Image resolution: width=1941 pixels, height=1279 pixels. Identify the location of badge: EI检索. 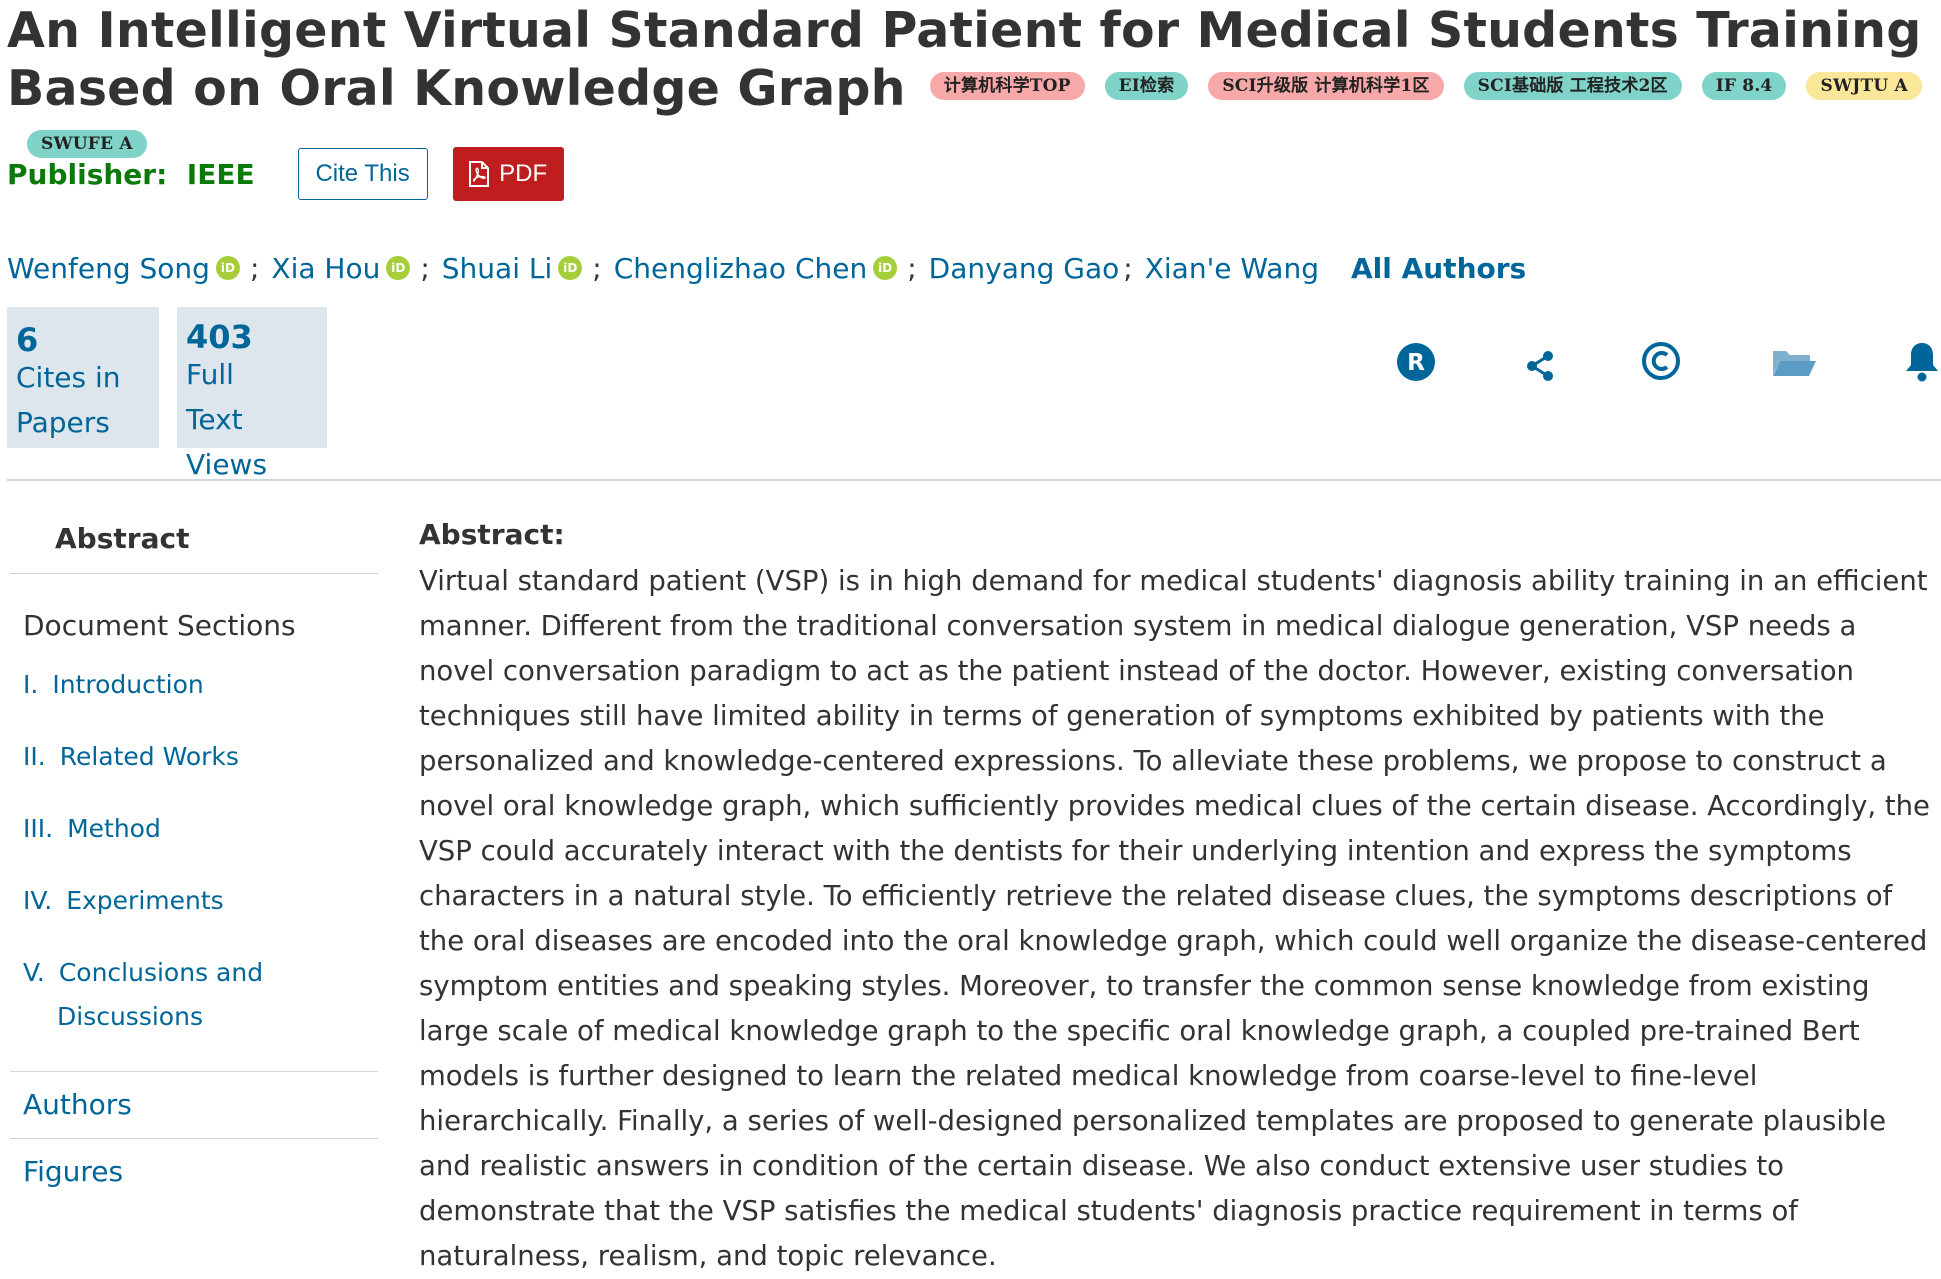
(1146, 85).